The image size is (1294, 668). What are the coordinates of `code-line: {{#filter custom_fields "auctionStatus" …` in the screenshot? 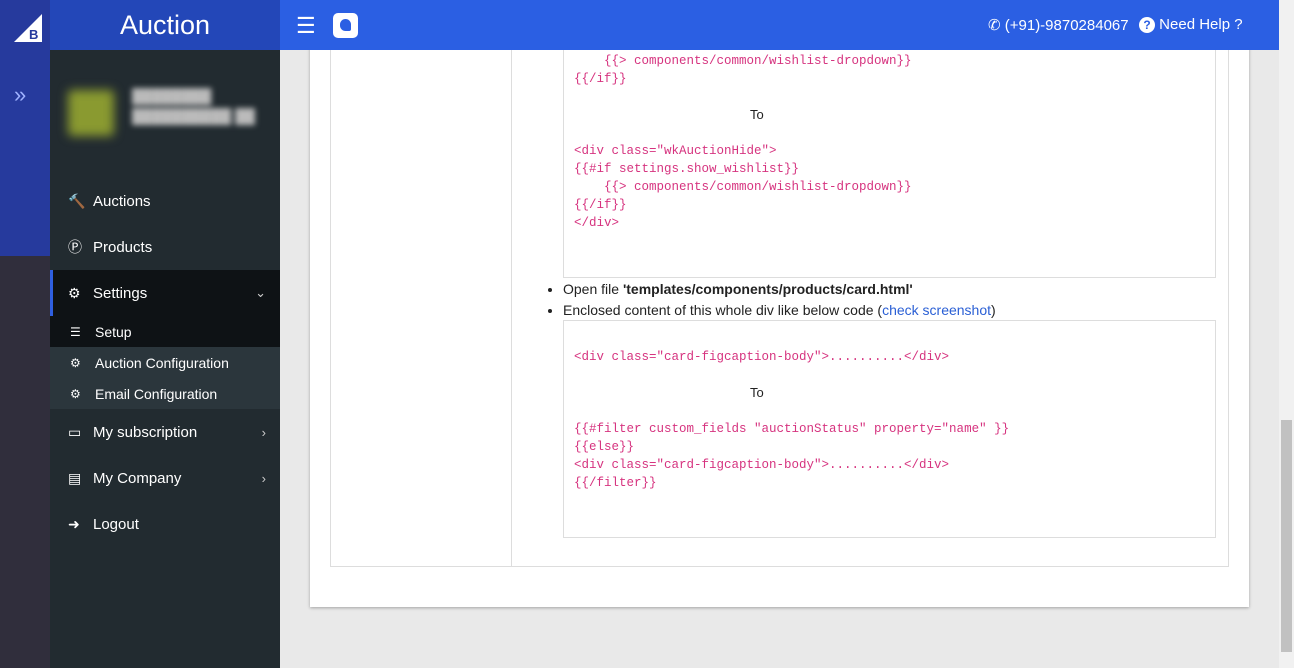 It's located at (792, 429).